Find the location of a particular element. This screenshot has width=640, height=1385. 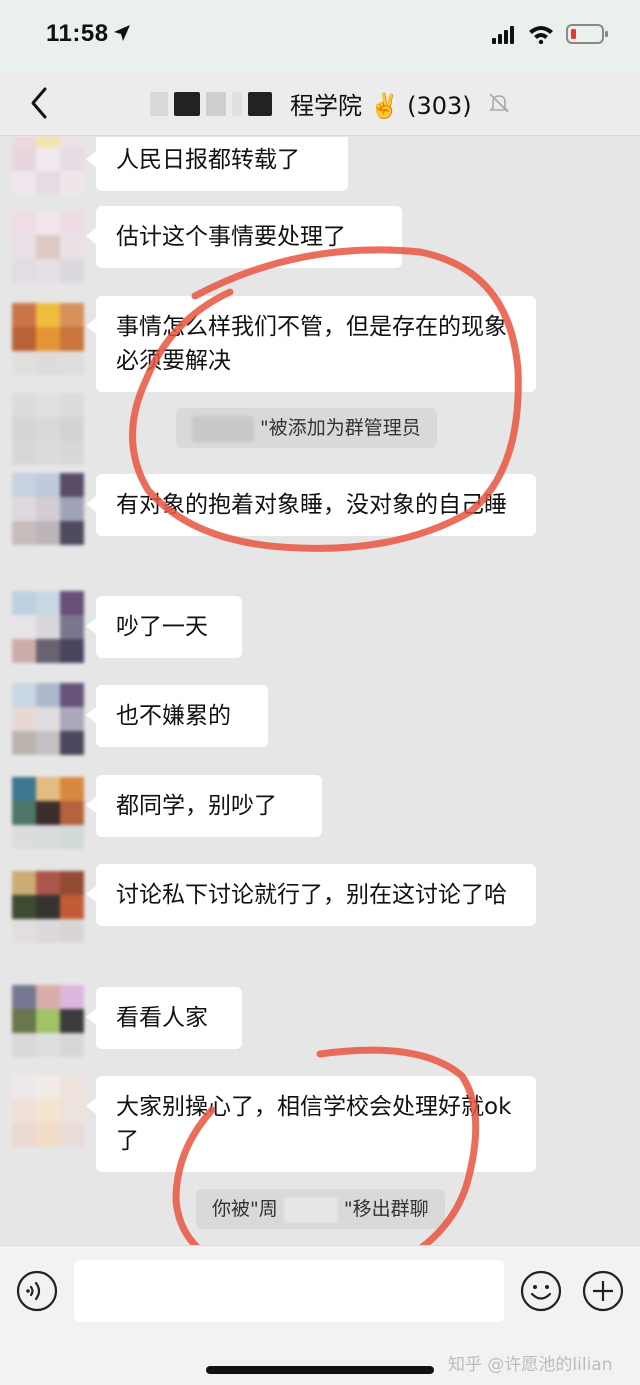

system-notice-admin-added: "被添加为群管理员 is located at coordinates (306, 428).